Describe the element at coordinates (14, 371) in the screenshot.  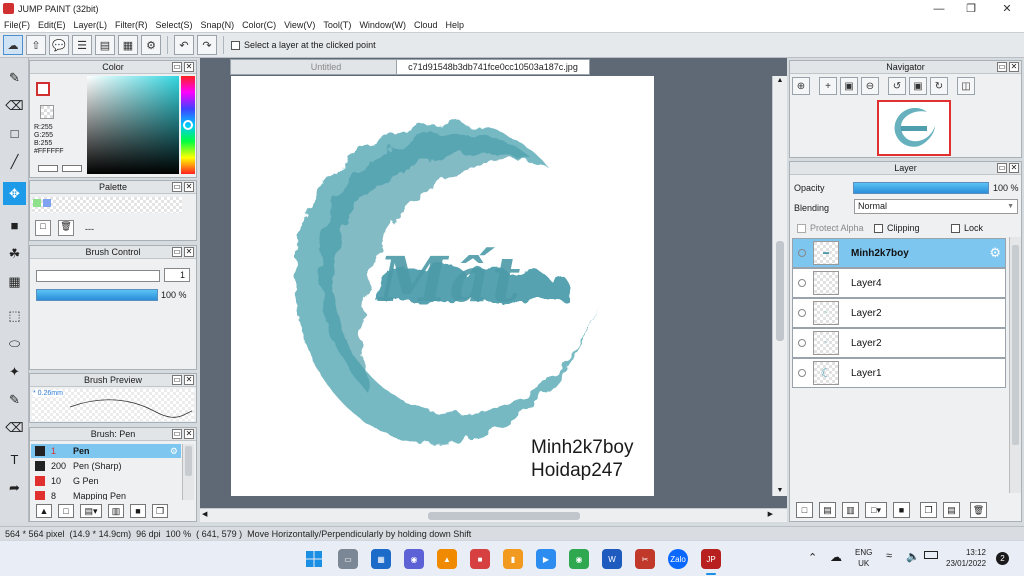
I see `magic-wand-icon: ✦` at that location.